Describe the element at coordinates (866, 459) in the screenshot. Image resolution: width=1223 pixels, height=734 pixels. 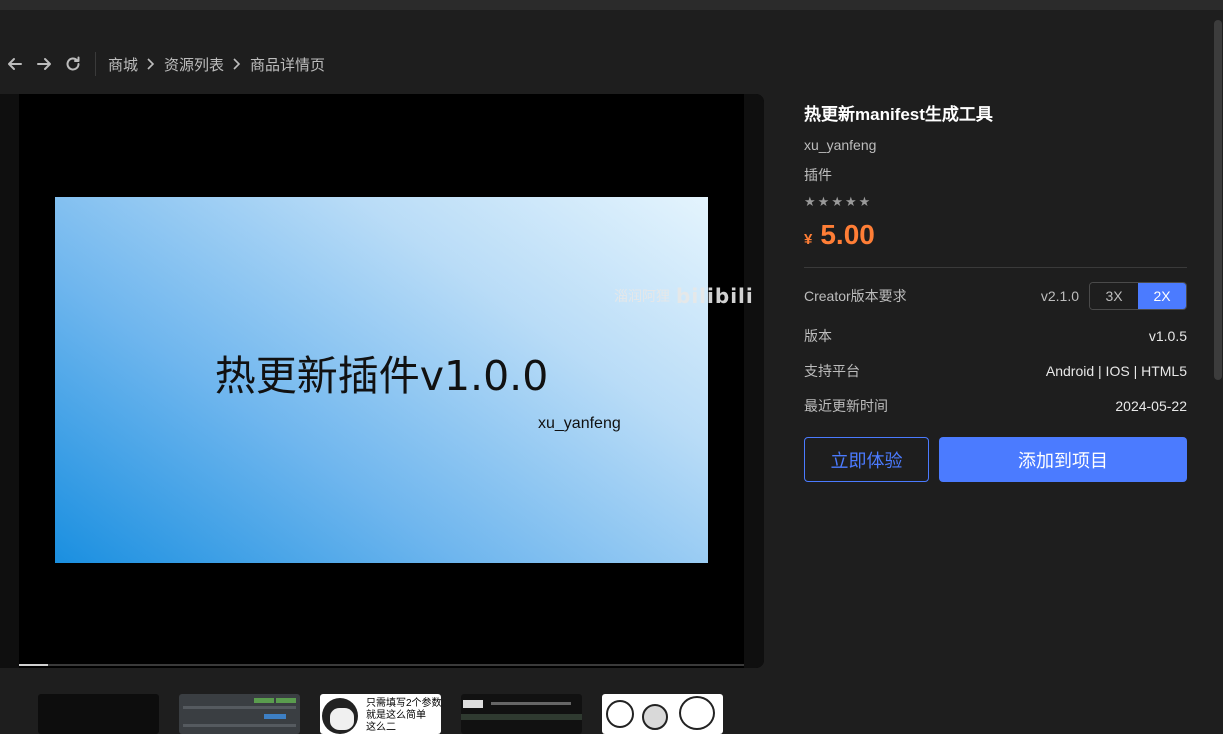
I see `try-now-button: 立即体验` at that location.